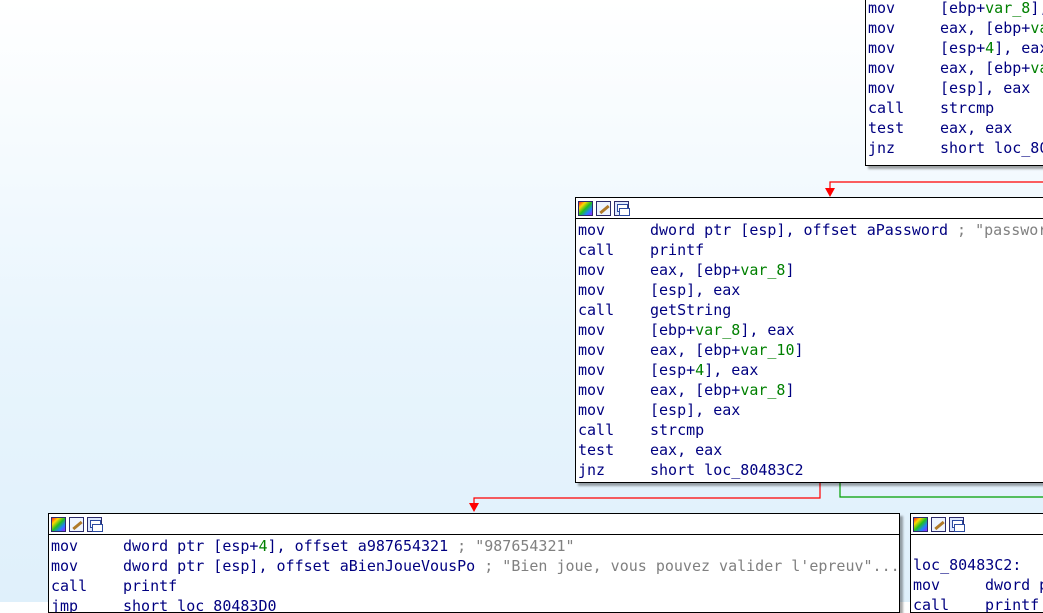 This screenshot has width=1043, height=613. I want to click on instruction-line: mov [ebp+var_8], eax, so click(809, 330).